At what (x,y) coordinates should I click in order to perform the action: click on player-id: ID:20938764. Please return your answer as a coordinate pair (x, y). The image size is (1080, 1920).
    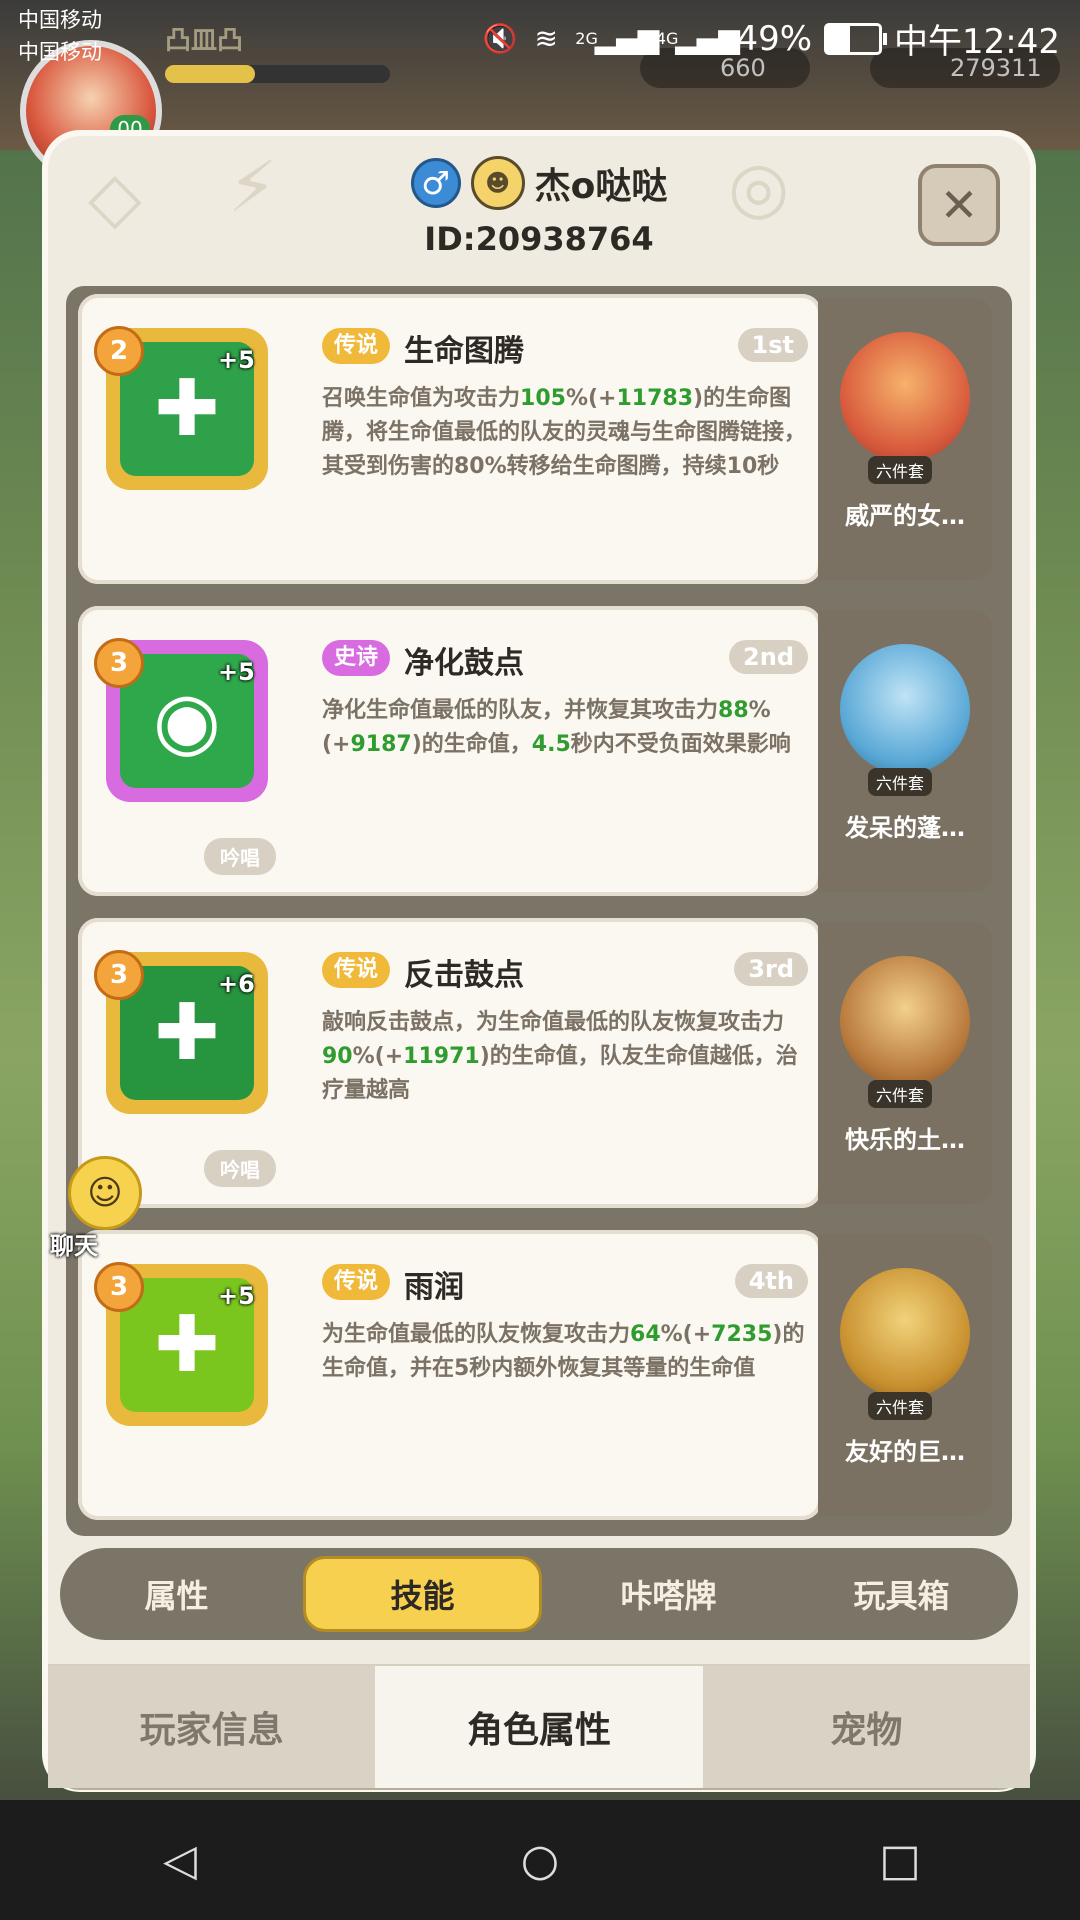
    Looking at the image, I should click on (539, 239).